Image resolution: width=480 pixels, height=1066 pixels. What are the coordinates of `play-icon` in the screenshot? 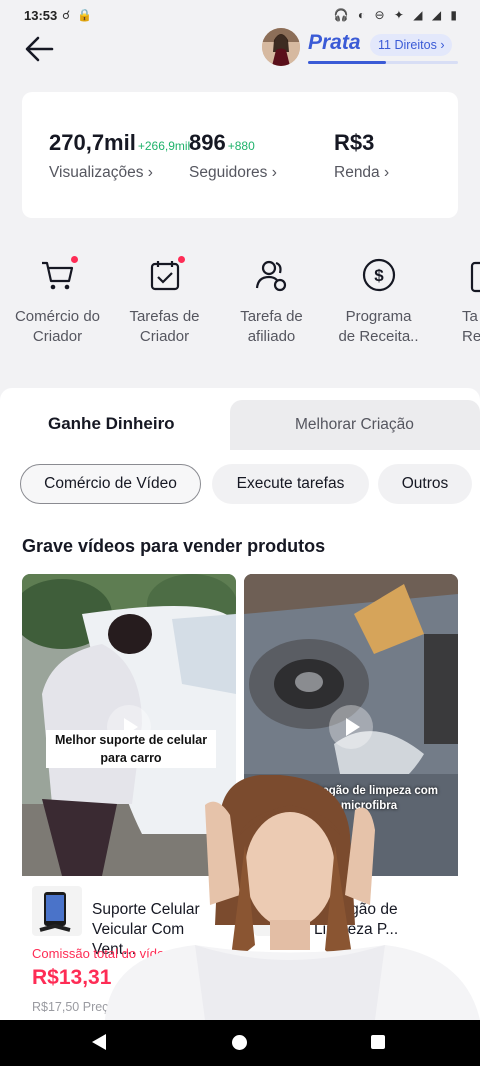 It's located at (351, 727).